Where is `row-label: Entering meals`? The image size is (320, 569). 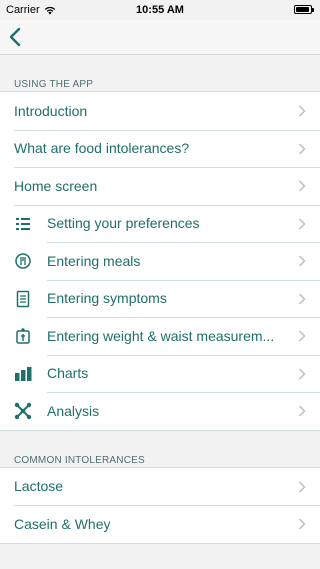
row-label: Entering meals is located at coordinates (94, 260).